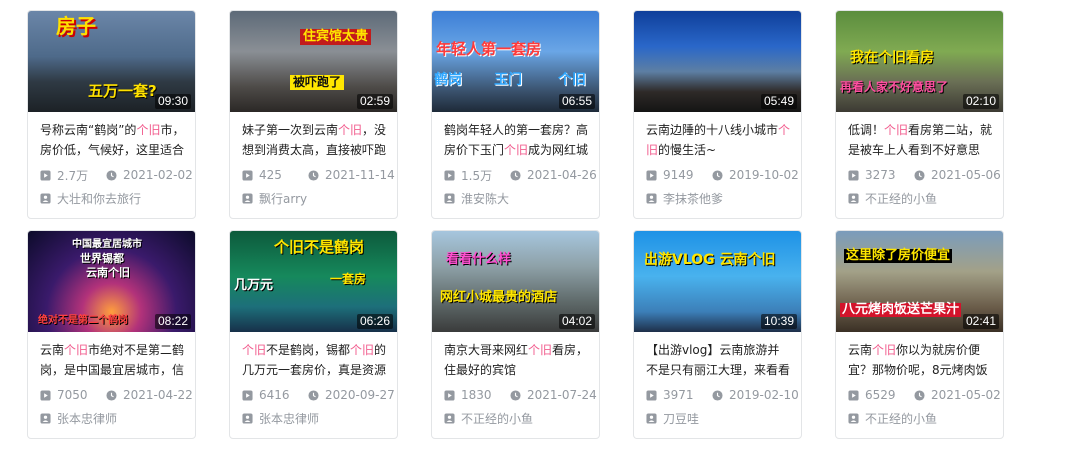  Describe the element at coordinates (919, 281) in the screenshot. I see `video-thumbnail: 这里除了房价便宜 八元烤肉饭送芒果汁 02:41` at that location.